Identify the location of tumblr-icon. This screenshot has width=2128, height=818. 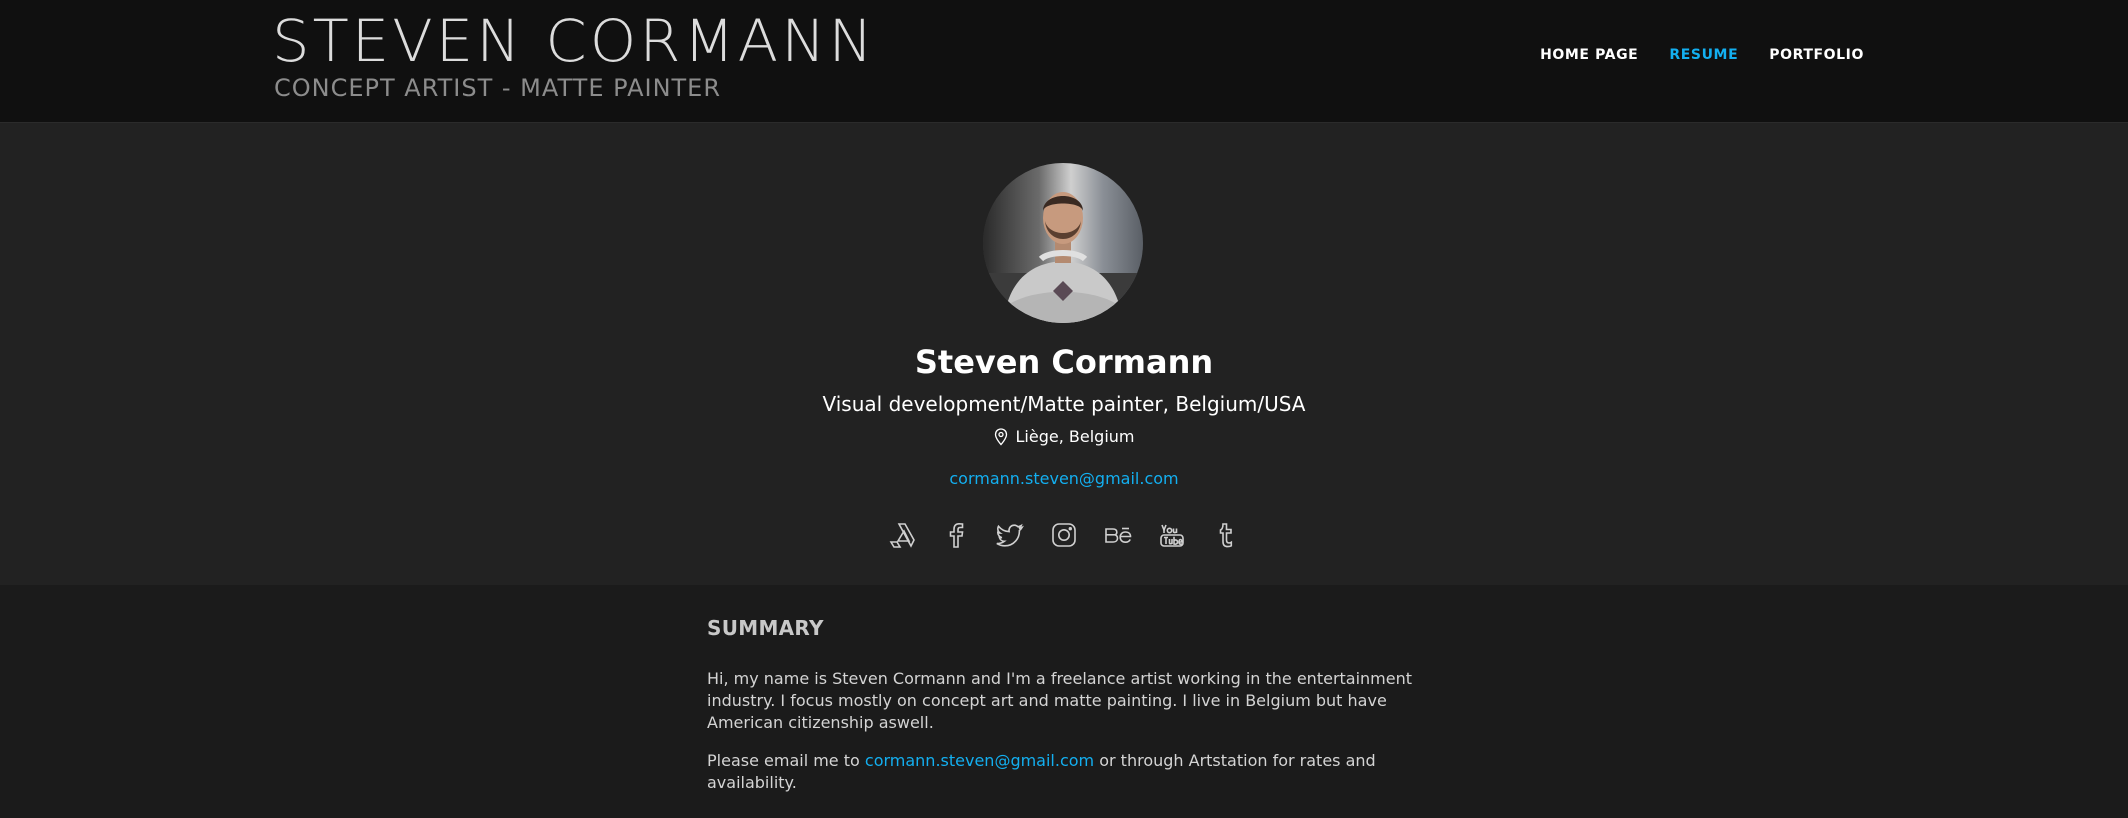
(1226, 535).